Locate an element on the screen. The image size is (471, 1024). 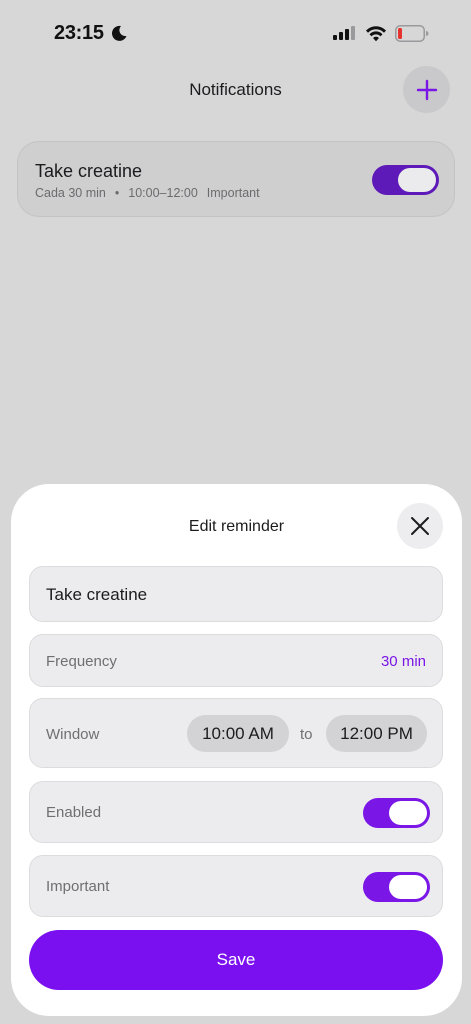
reminder-name-value: Take creatine is located at coordinates (97, 594).